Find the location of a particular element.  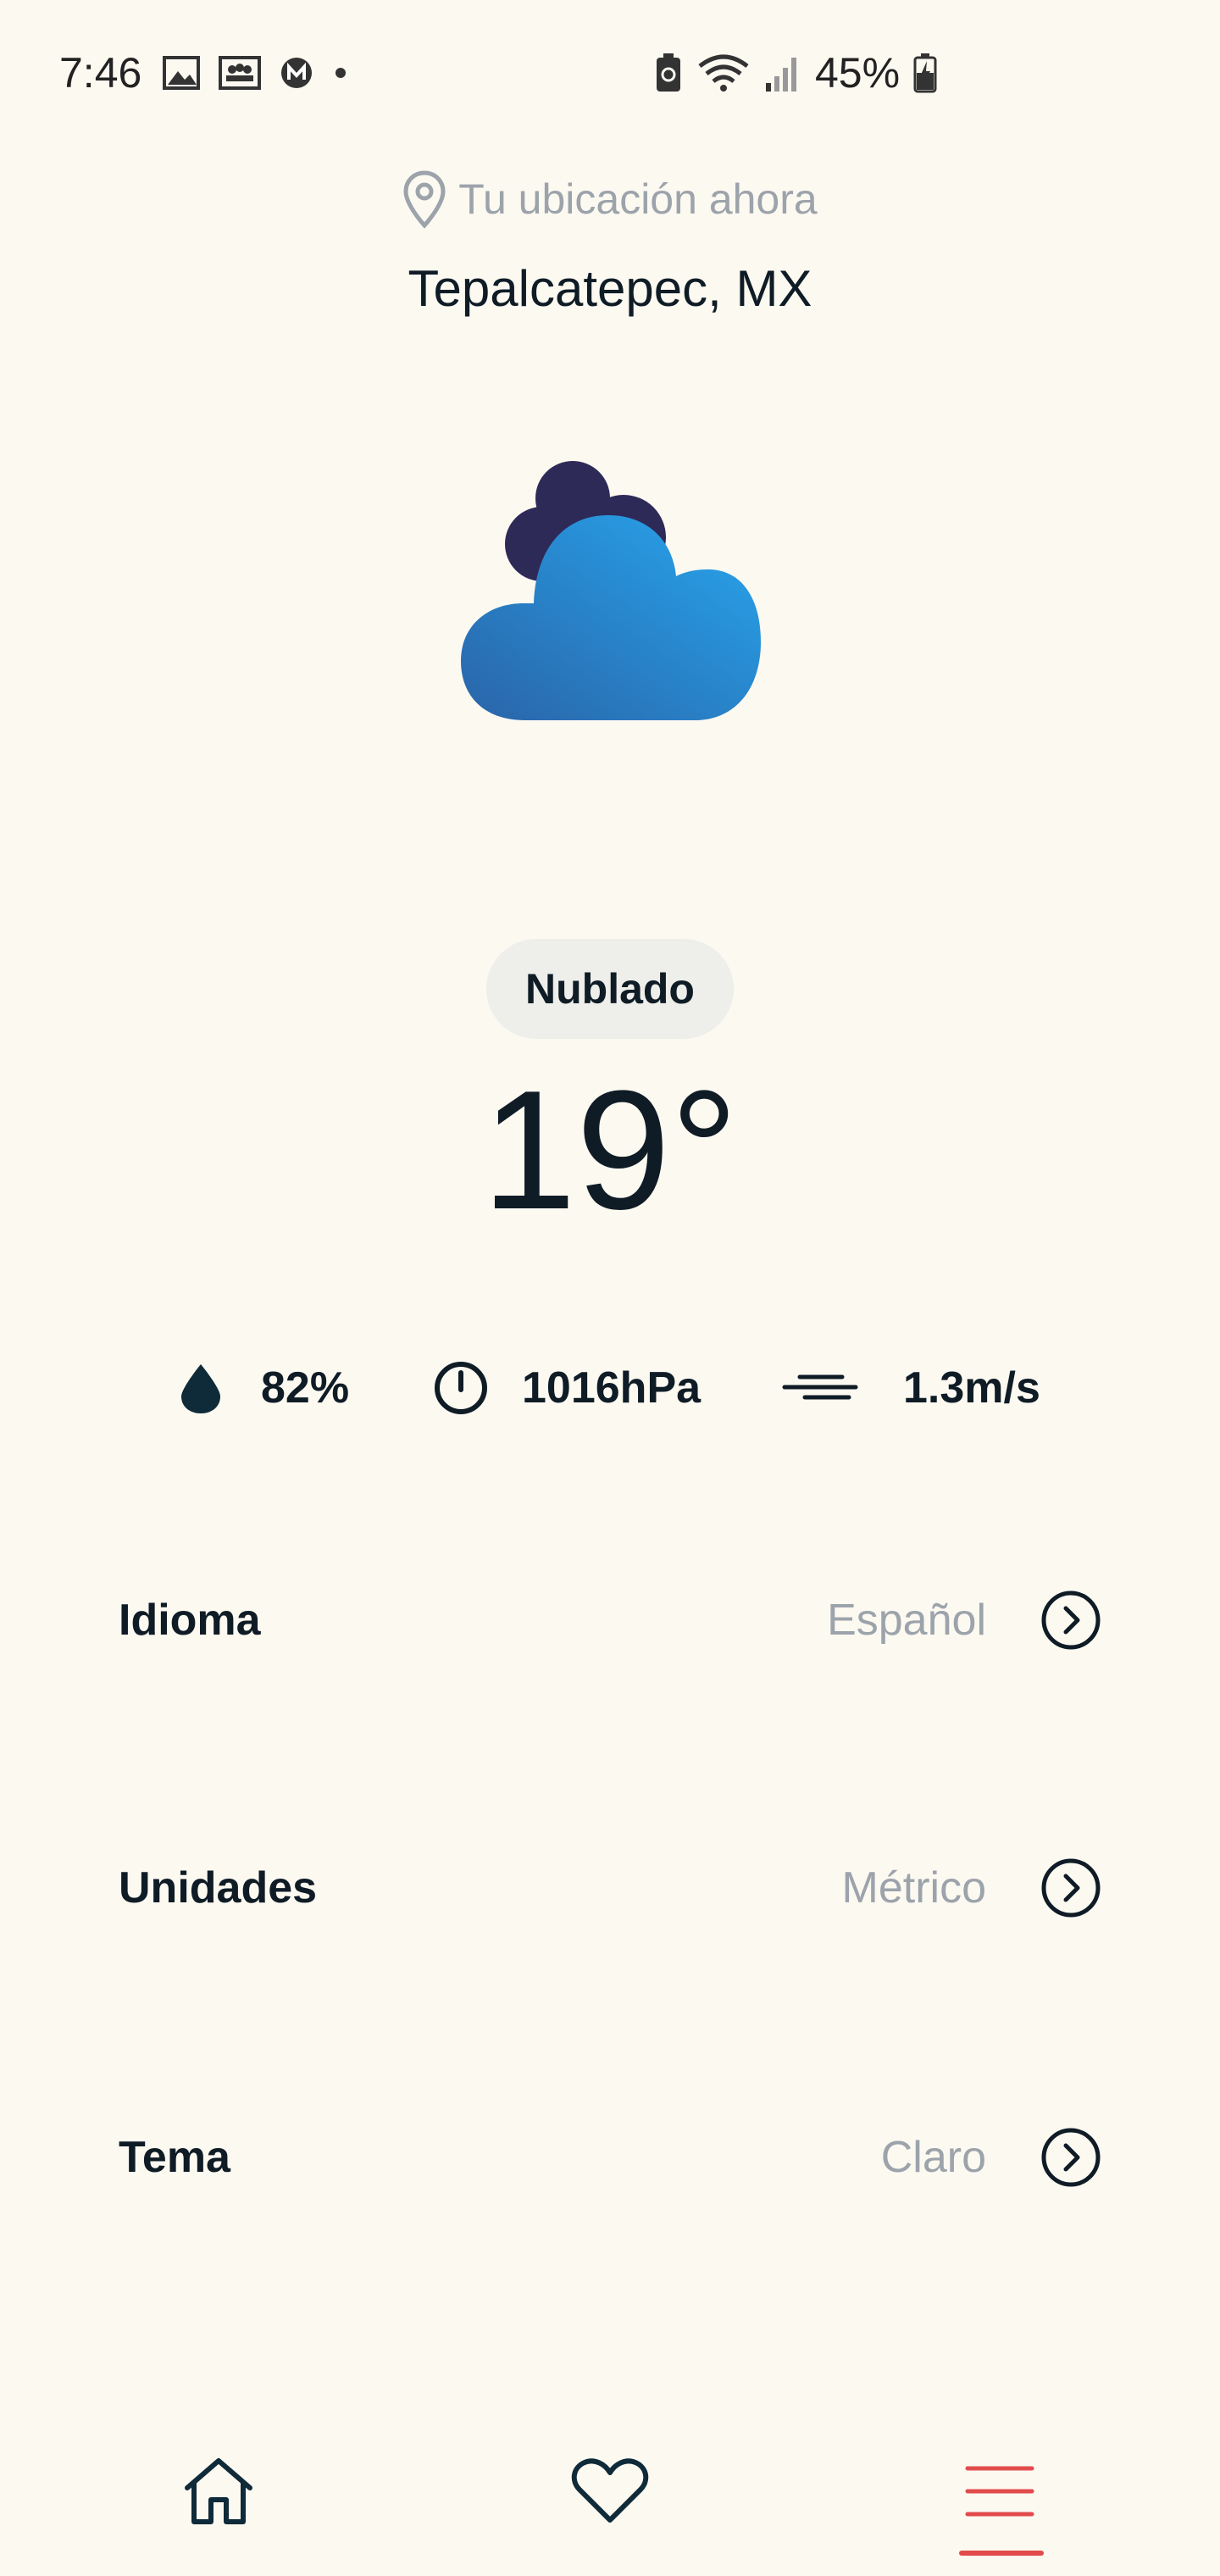

heart-icon is located at coordinates (610, 2491).